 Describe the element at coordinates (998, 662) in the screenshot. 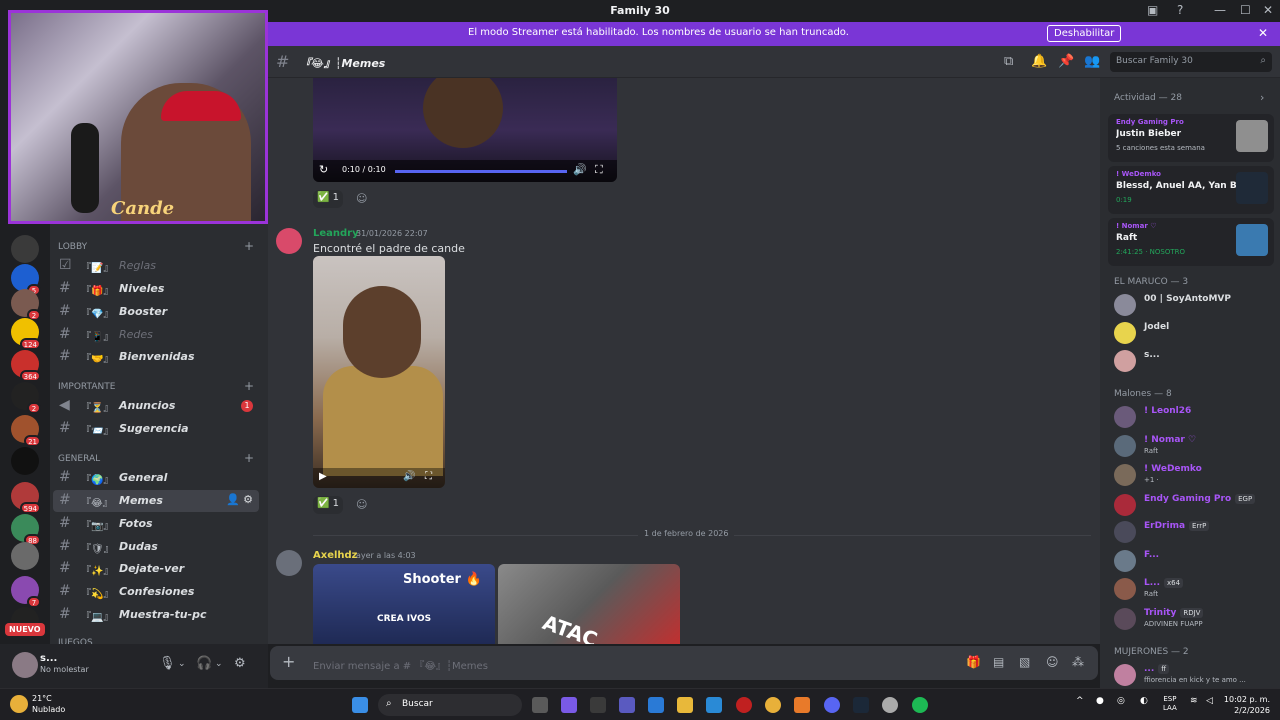

I see `gif-icon: ▤` at that location.